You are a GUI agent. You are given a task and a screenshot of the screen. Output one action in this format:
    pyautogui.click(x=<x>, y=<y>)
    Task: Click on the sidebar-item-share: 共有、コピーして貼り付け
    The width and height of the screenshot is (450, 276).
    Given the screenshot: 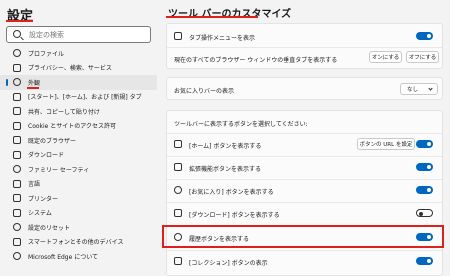 What is the action you would take?
    pyautogui.click(x=78, y=111)
    